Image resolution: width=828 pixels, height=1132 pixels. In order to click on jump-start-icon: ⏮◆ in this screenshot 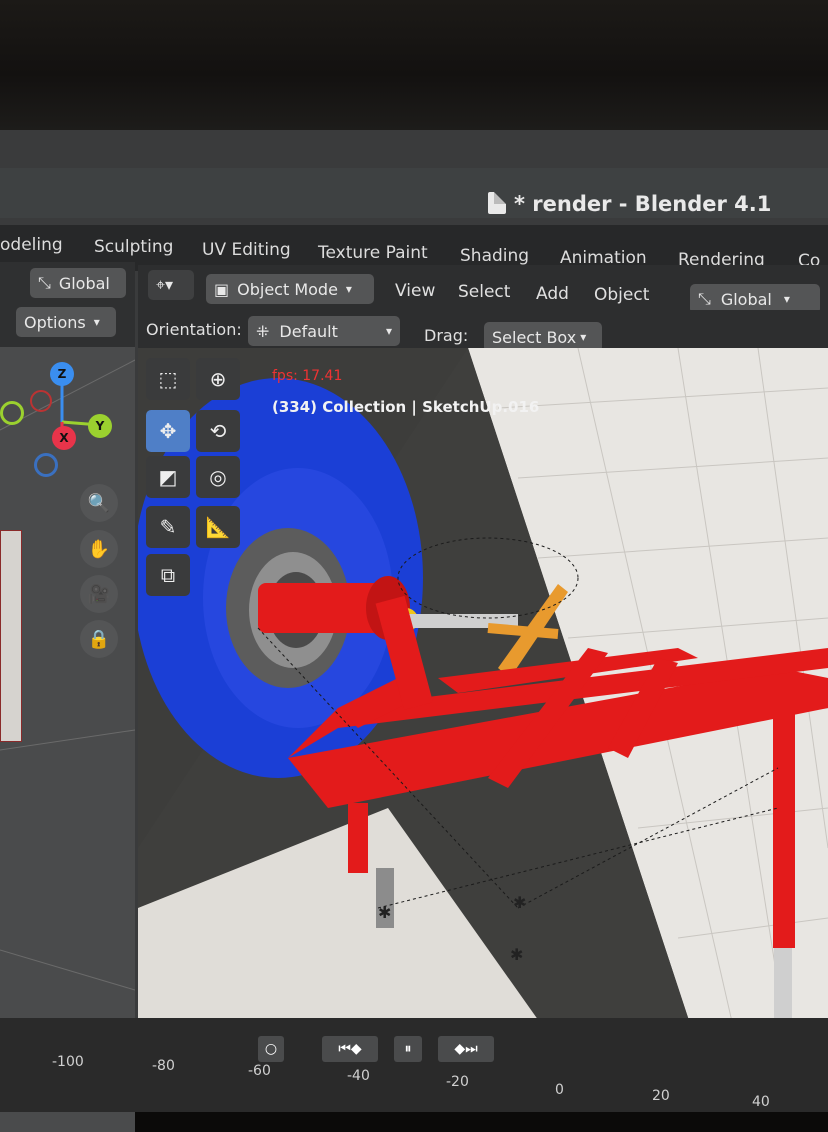, I will do `click(350, 1049)`.